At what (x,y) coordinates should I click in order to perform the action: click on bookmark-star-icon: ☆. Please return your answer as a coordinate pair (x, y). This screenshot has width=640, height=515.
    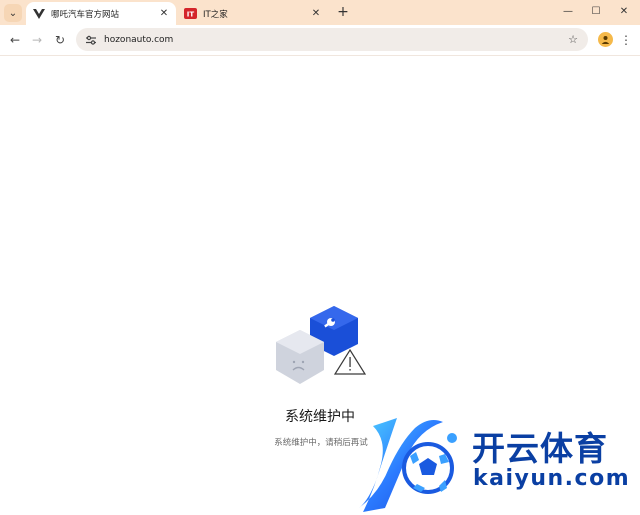
    Looking at the image, I should click on (573, 40).